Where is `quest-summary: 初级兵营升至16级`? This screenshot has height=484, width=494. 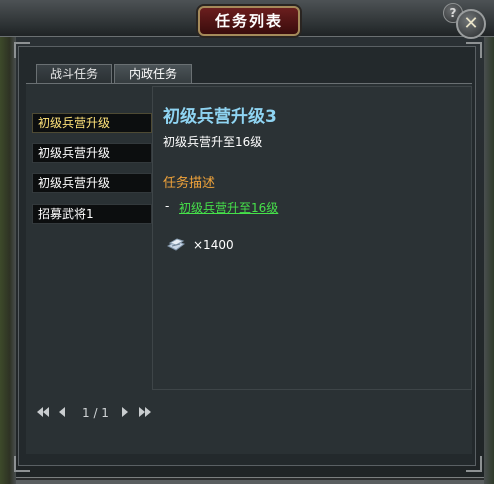 quest-summary: 初级兵营升至16级 is located at coordinates (213, 142).